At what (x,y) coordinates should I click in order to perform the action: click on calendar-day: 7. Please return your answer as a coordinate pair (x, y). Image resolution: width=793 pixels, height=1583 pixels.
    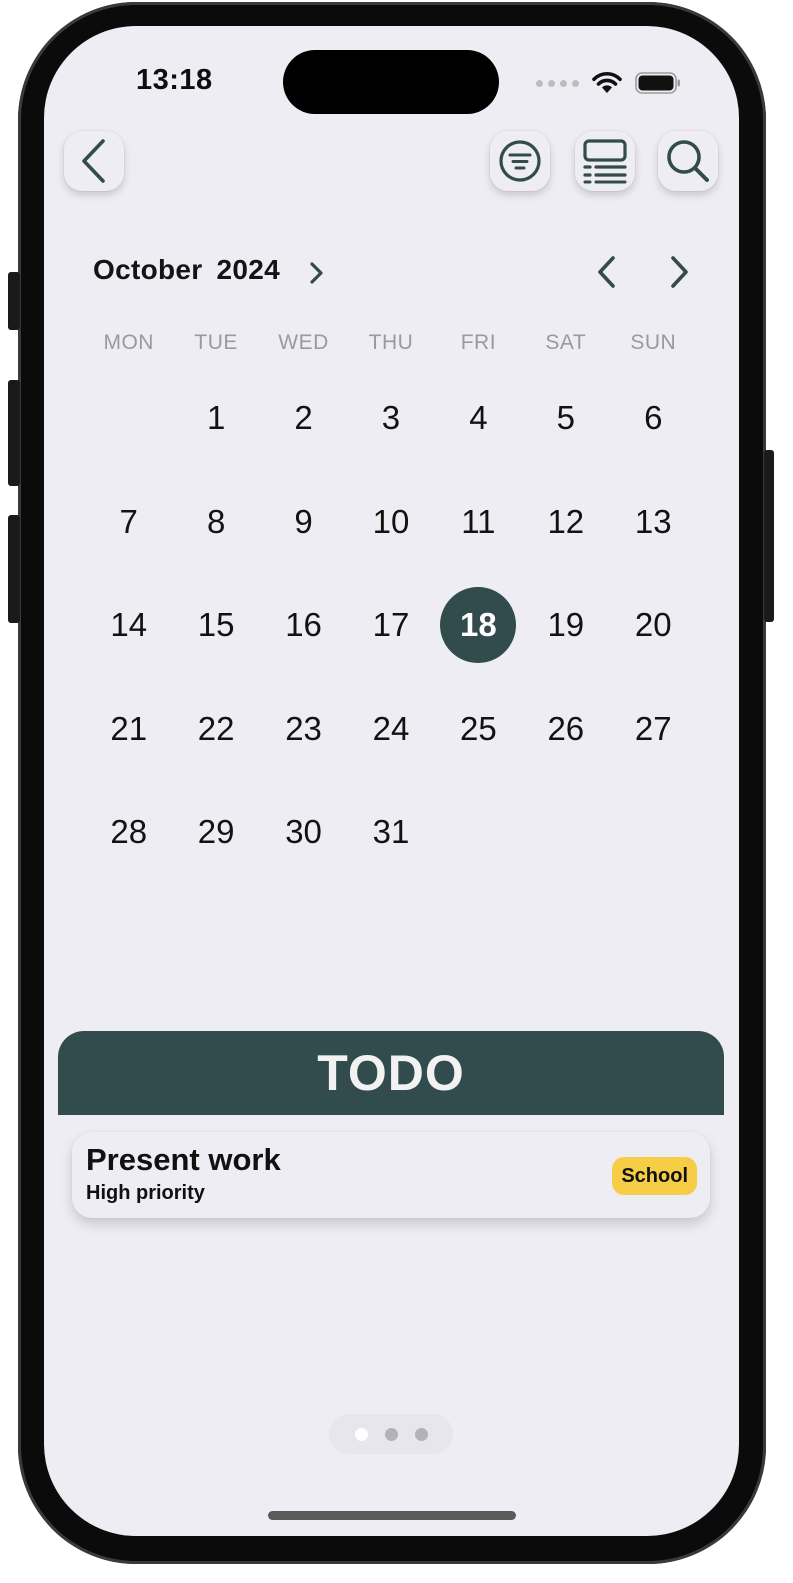
    Looking at the image, I should click on (128, 522).